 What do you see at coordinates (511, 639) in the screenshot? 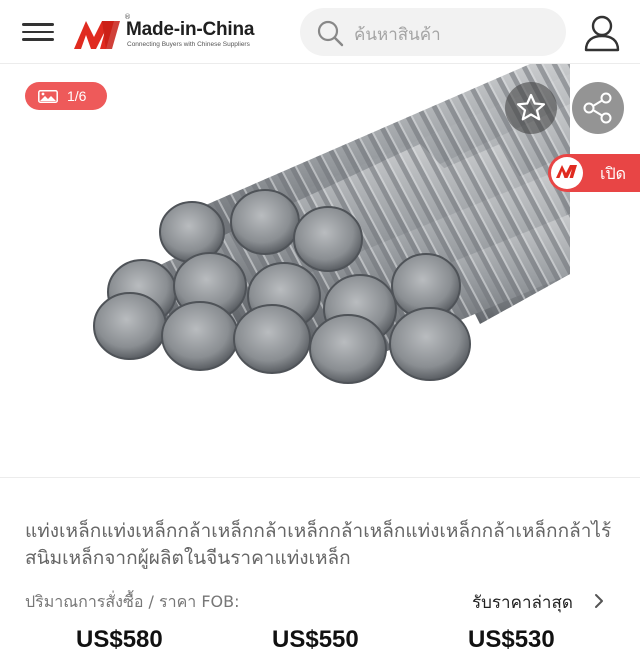
I see `price-tier-3: US$530` at bounding box center [511, 639].